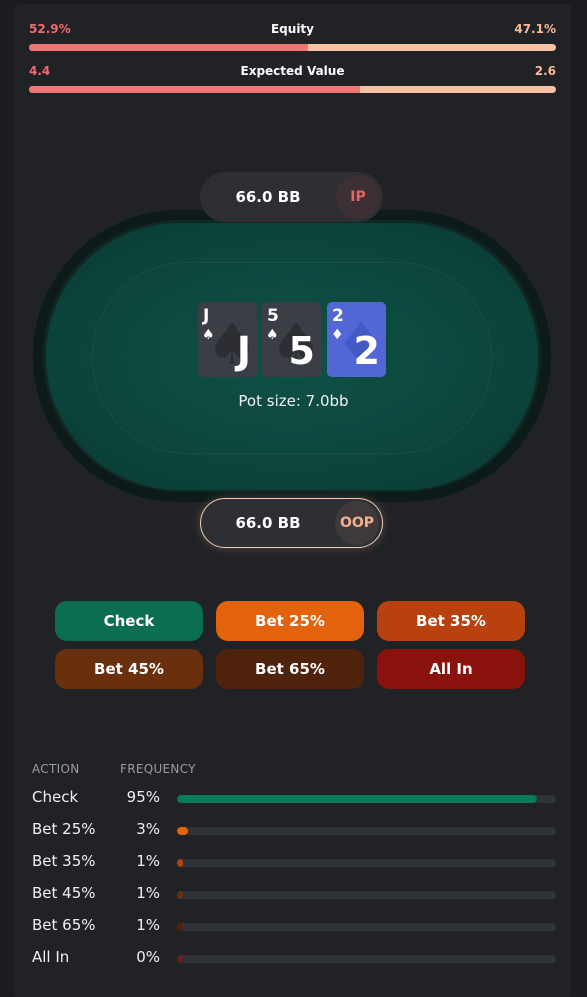 The width and height of the screenshot is (587, 997). What do you see at coordinates (451, 621) in the screenshot?
I see `bet-35-button: Bet 35%` at bounding box center [451, 621].